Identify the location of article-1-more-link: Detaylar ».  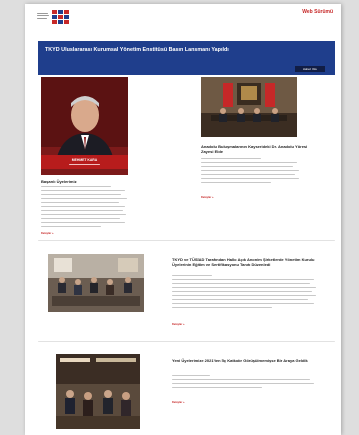
(47, 233).